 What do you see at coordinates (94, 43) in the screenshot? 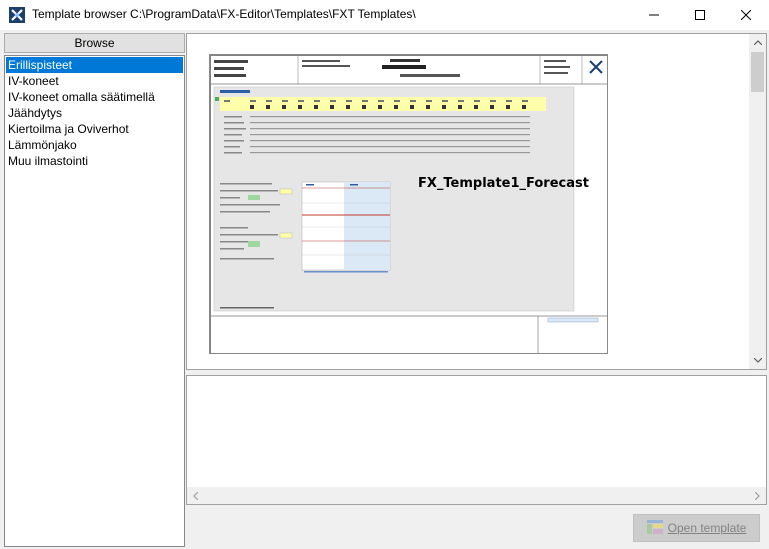
I see `browse-header: Browse` at bounding box center [94, 43].